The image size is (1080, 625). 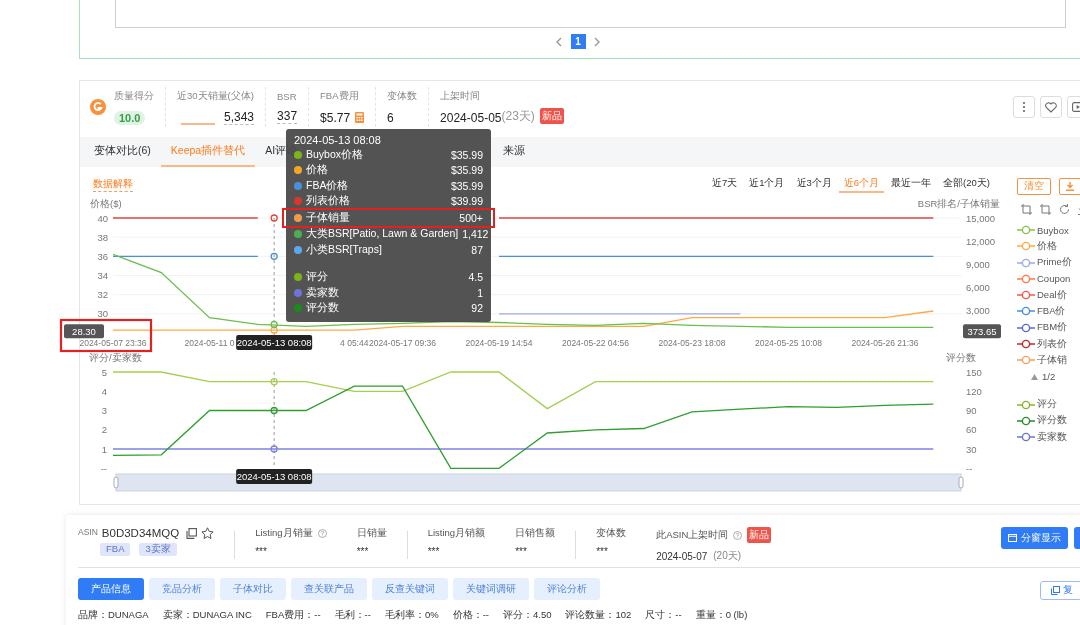 What do you see at coordinates (982, 331) in the screenshot?
I see `pointer-value-label: 373.65` at bounding box center [982, 331].